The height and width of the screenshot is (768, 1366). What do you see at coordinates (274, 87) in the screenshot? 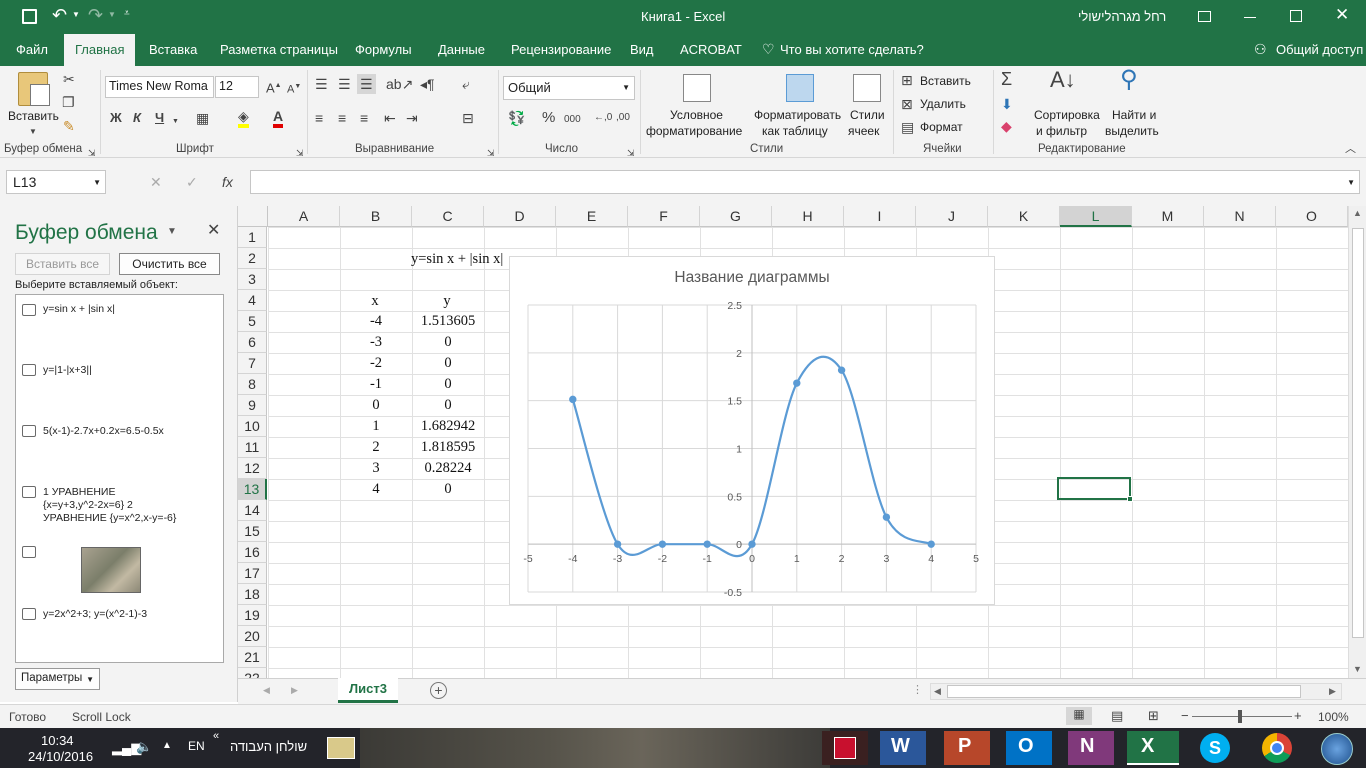
I see `increase-font-icon: A▲` at bounding box center [274, 87].